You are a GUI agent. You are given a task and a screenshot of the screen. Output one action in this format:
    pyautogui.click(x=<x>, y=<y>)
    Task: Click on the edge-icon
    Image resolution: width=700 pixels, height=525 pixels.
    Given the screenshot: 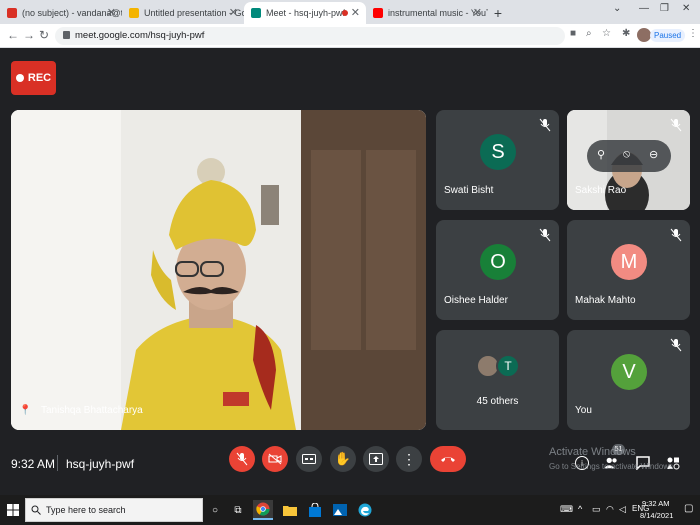 What is the action you would take?
    pyautogui.click(x=365, y=510)
    